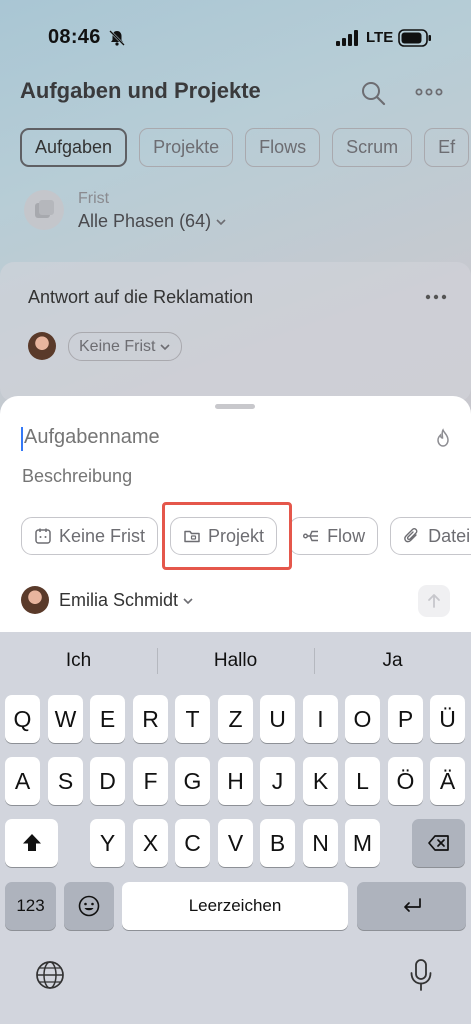 The width and height of the screenshot is (471, 1024). What do you see at coordinates (107, 843) in the screenshot?
I see `key-y: Y` at bounding box center [107, 843].